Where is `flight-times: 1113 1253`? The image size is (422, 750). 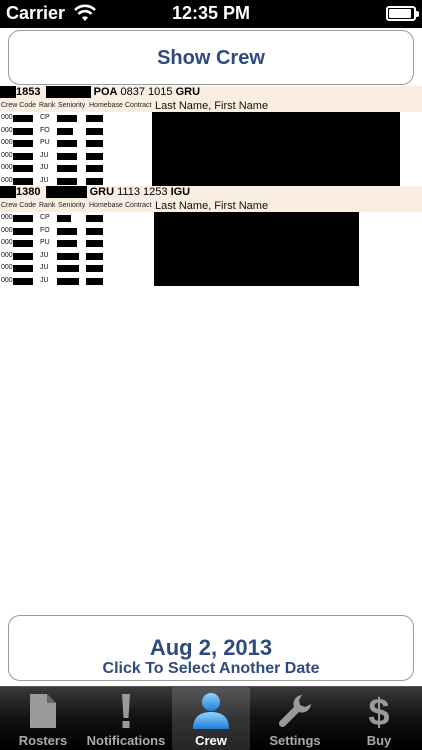 flight-times: 1113 1253 is located at coordinates (142, 192).